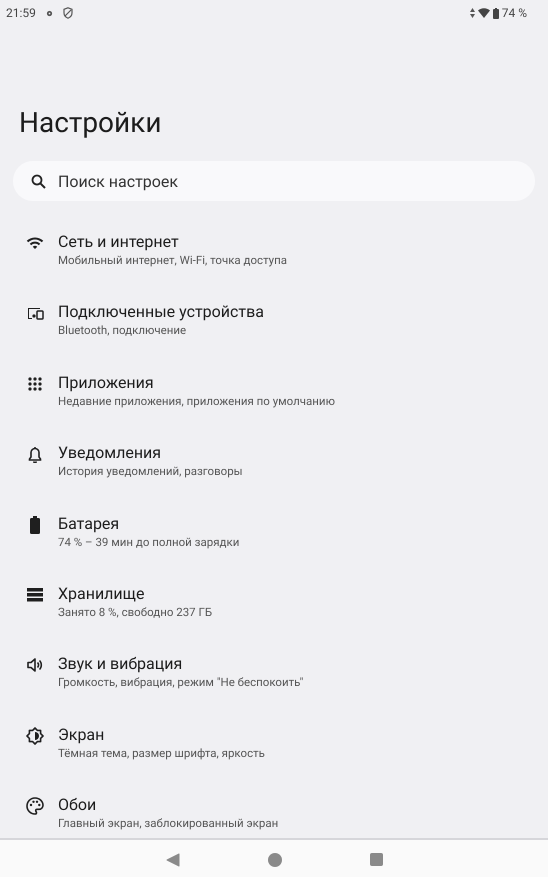  Describe the element at coordinates (274, 813) in the screenshot. I see `settings-item: Обои Главный экран, заблокированный экран` at that location.